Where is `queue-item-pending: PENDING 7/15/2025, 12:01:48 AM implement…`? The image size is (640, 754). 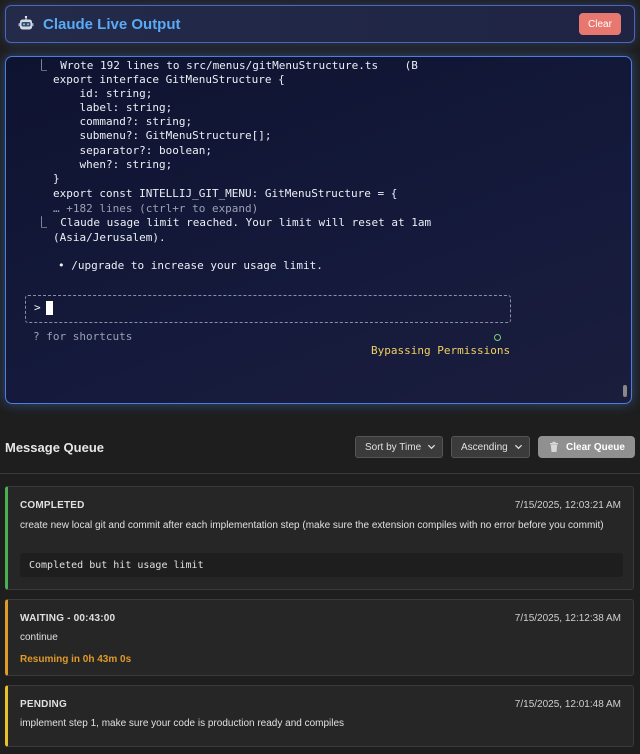 queue-item-pending: PENDING 7/15/2025, 12:01:48 AM implement… is located at coordinates (319, 716).